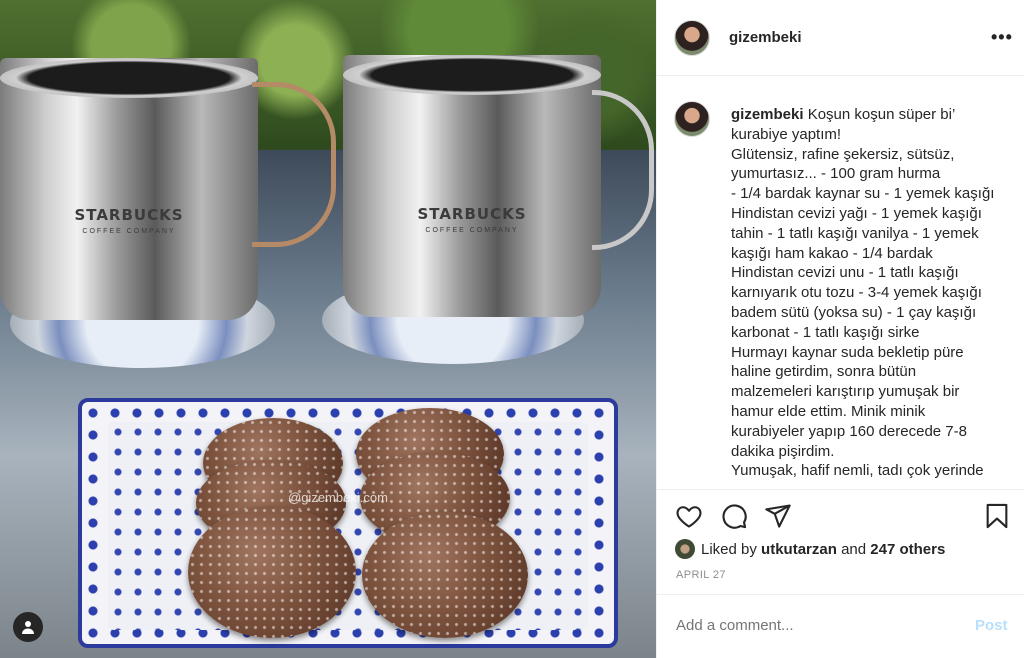 The height and width of the screenshot is (658, 1024). Describe the element at coordinates (881, 114) in the screenshot. I see `caption-line: Koşun koşun süper bi’` at that location.